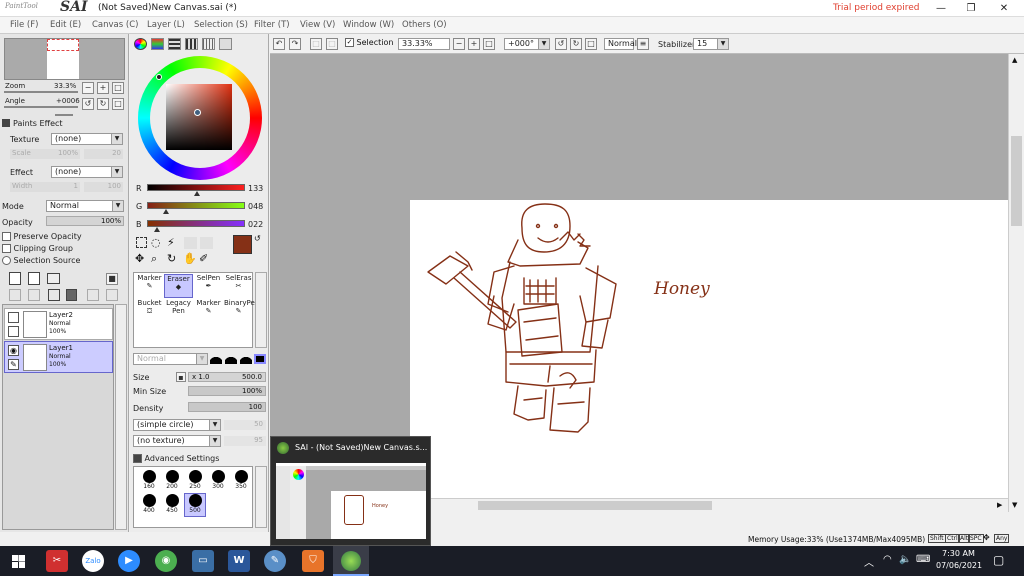 The width and height of the screenshot is (1024, 576). What do you see at coordinates (65, 25) in the screenshot?
I see `menu-edit: Edit (E)` at bounding box center [65, 25].